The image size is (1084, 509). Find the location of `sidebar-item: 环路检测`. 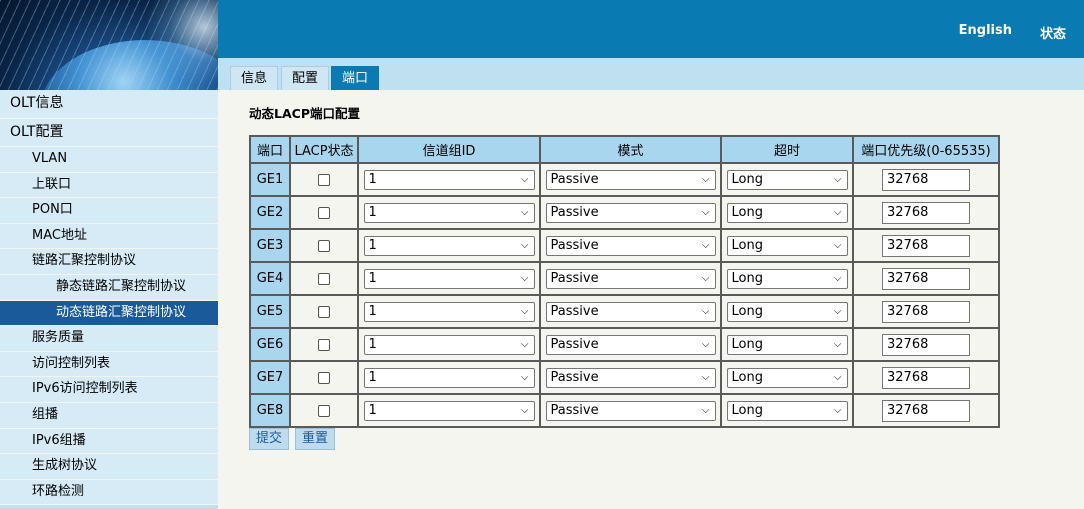

sidebar-item: 环路检测 is located at coordinates (109, 492).